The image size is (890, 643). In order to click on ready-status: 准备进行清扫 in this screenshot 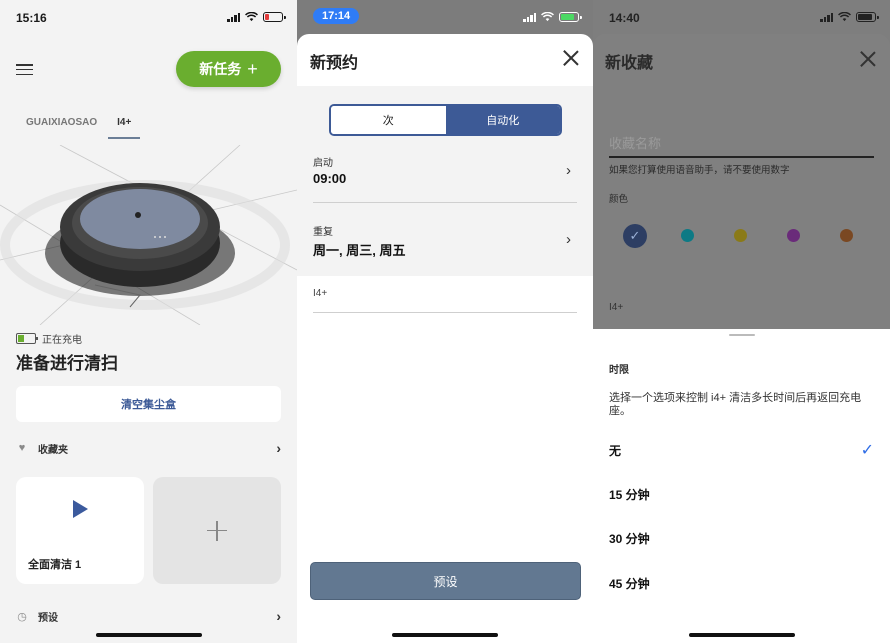, I will do `click(67, 363)`.